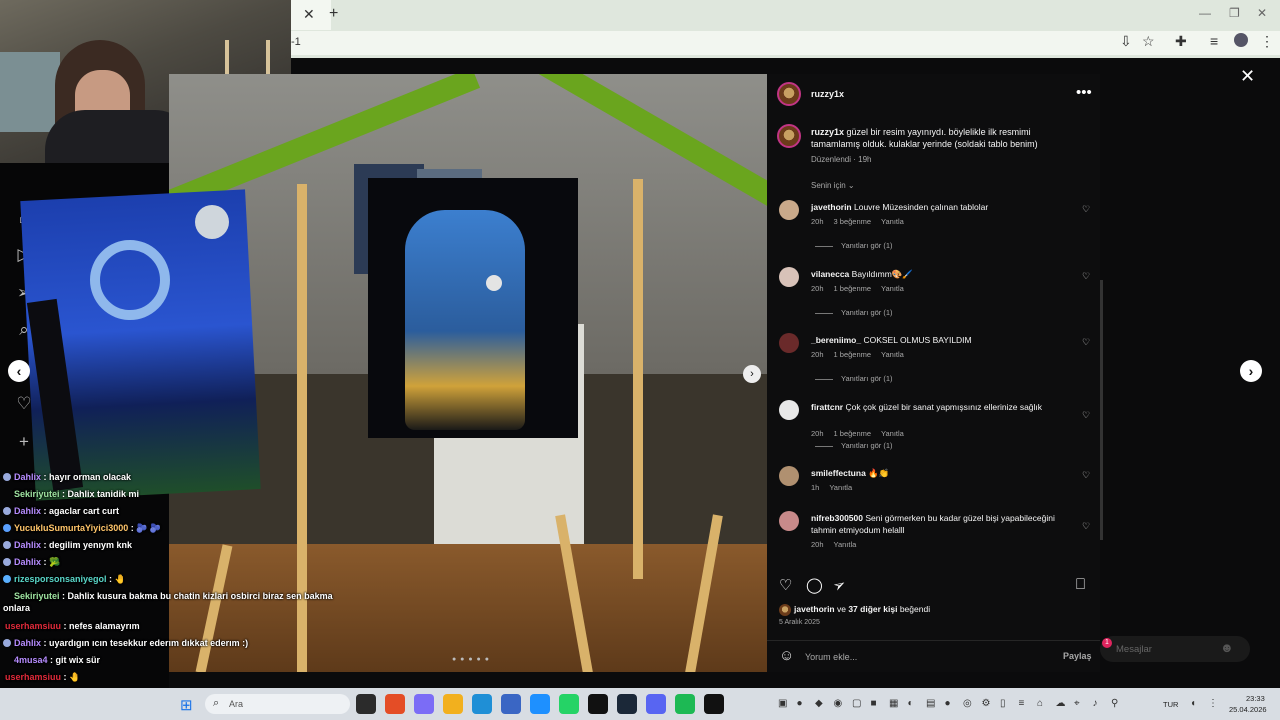  I want to click on plus-icon: +, so click(333, 14).